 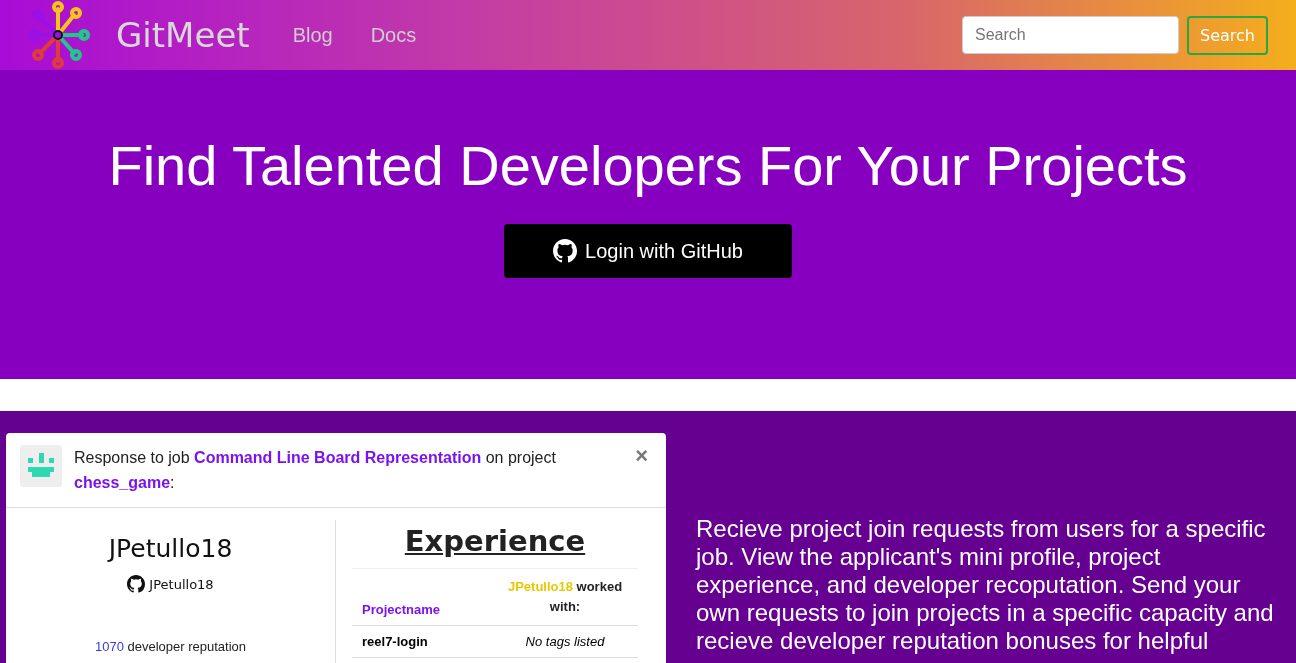 I want to click on login-button: Login with GitHub, so click(x=648, y=251).